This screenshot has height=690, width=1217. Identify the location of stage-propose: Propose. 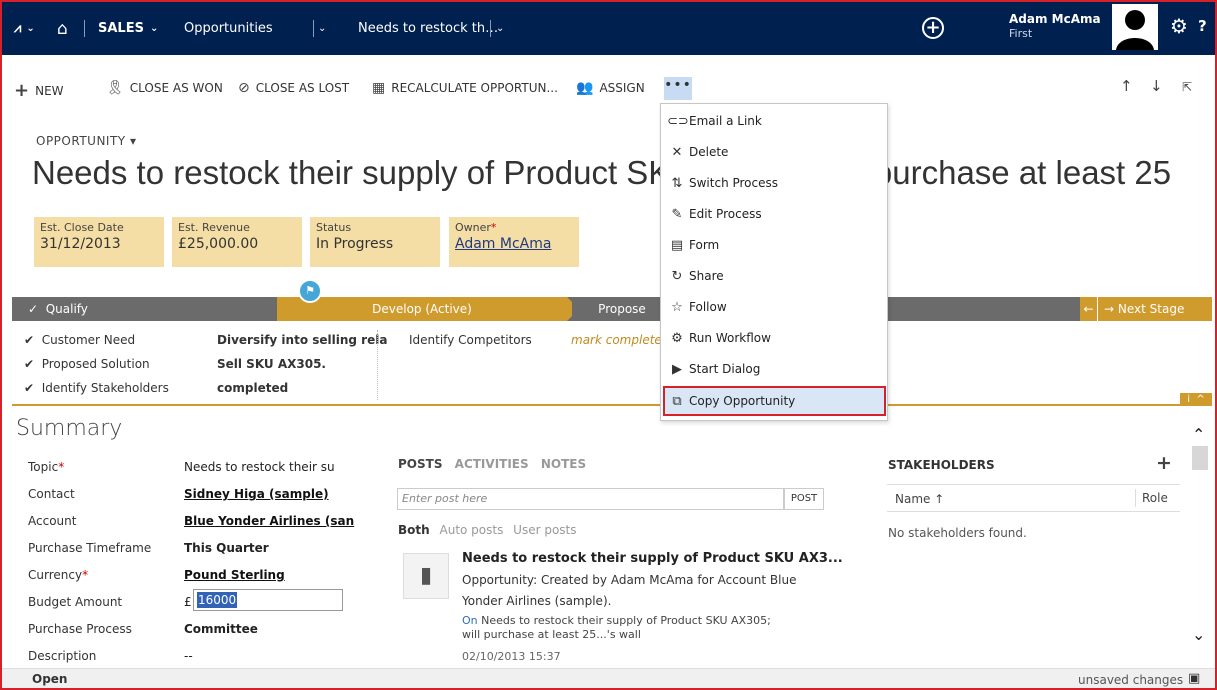
(622, 309).